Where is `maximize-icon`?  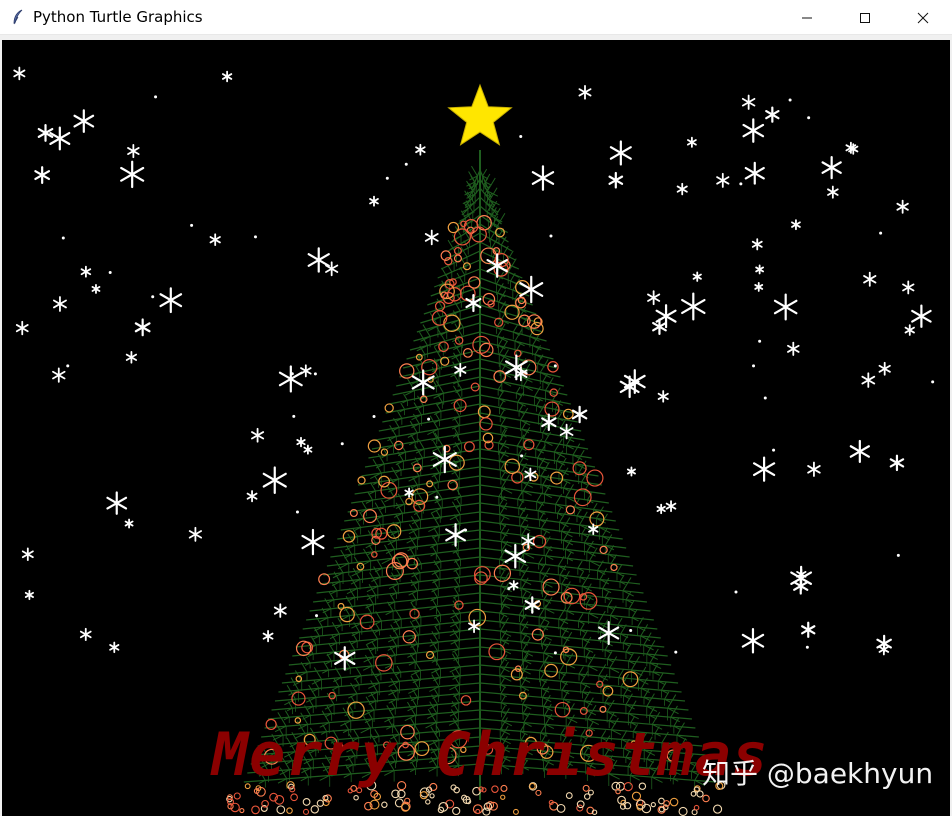 maximize-icon is located at coordinates (865, 18).